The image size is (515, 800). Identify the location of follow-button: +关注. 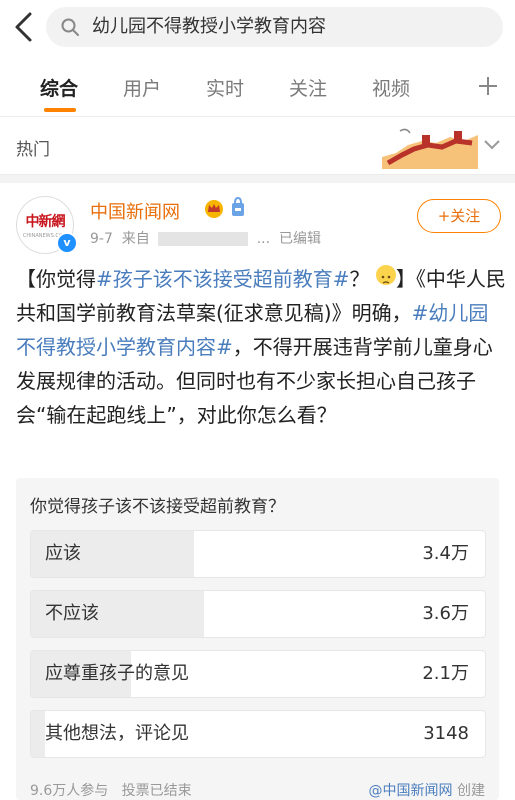
(459, 216).